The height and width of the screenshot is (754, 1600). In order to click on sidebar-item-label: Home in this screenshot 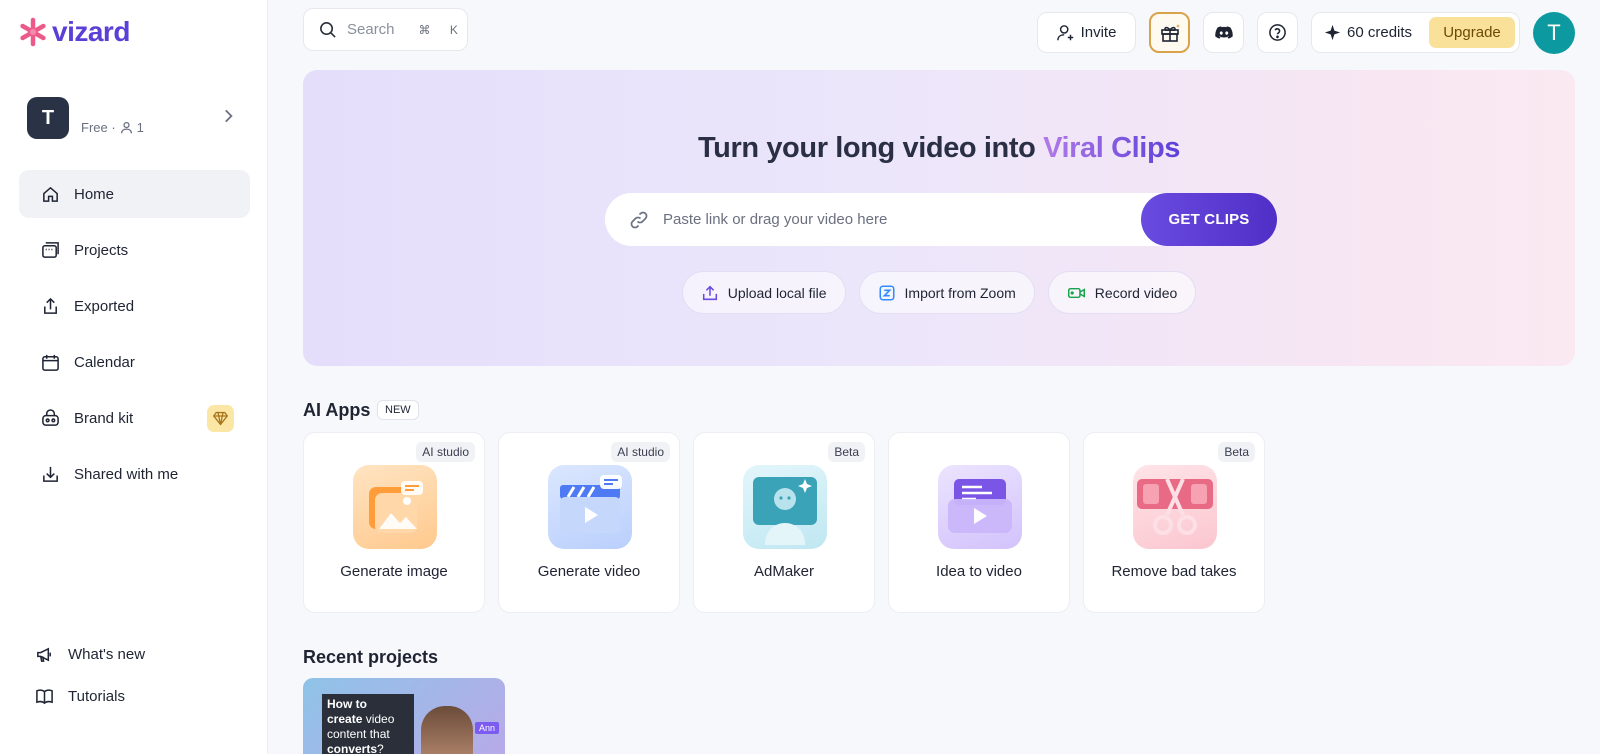, I will do `click(94, 194)`.